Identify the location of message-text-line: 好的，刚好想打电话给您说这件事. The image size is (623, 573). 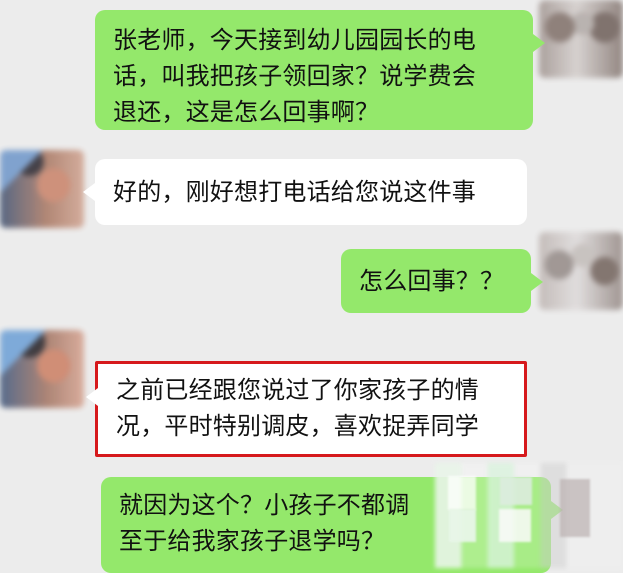
(294, 192).